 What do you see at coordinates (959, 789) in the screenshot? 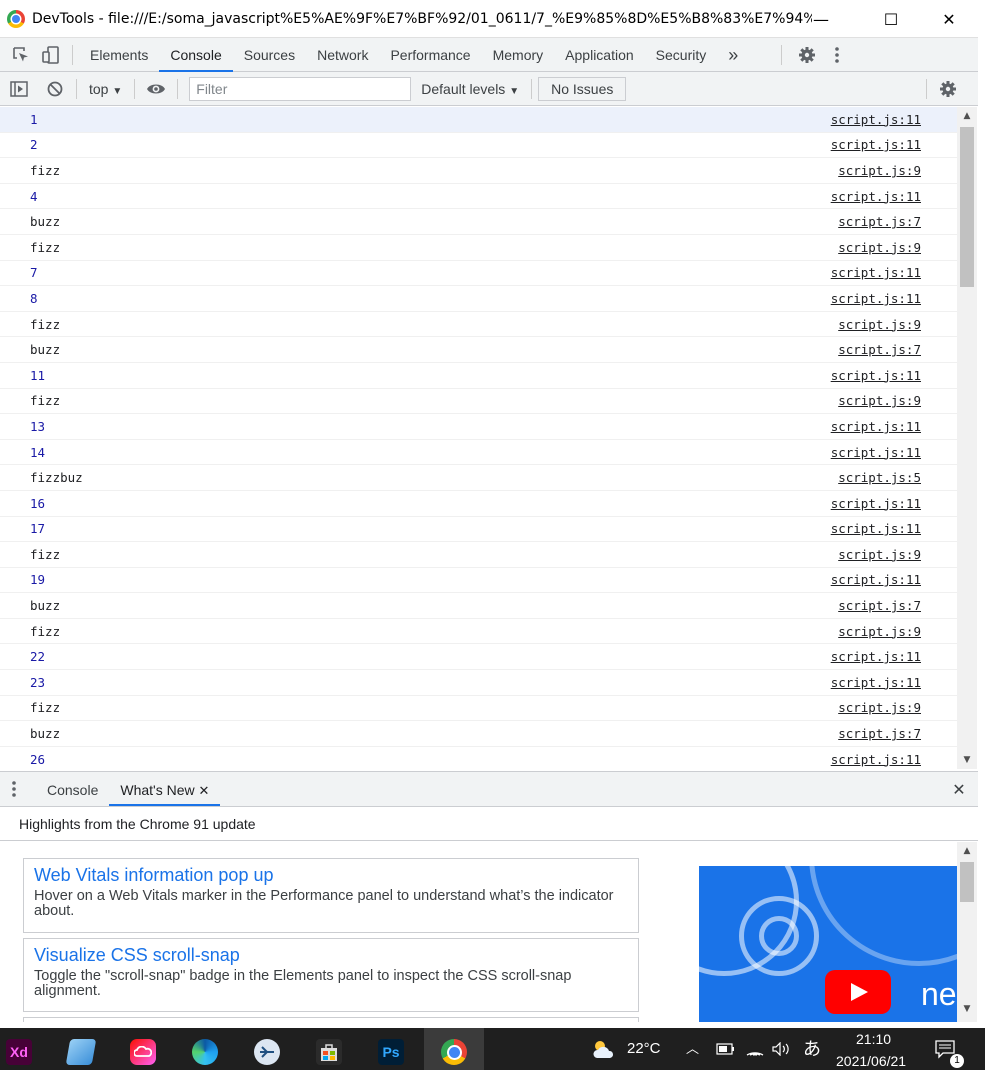
I see `close-drawer-icon: ✕` at bounding box center [959, 789].